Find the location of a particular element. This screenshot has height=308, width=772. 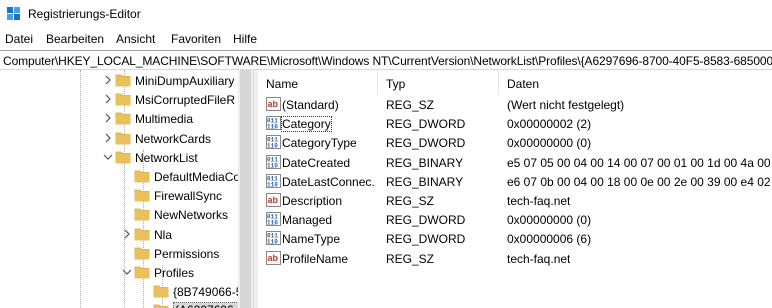

tree-item-label: MsiCorruptedFileR is located at coordinates (185, 100).